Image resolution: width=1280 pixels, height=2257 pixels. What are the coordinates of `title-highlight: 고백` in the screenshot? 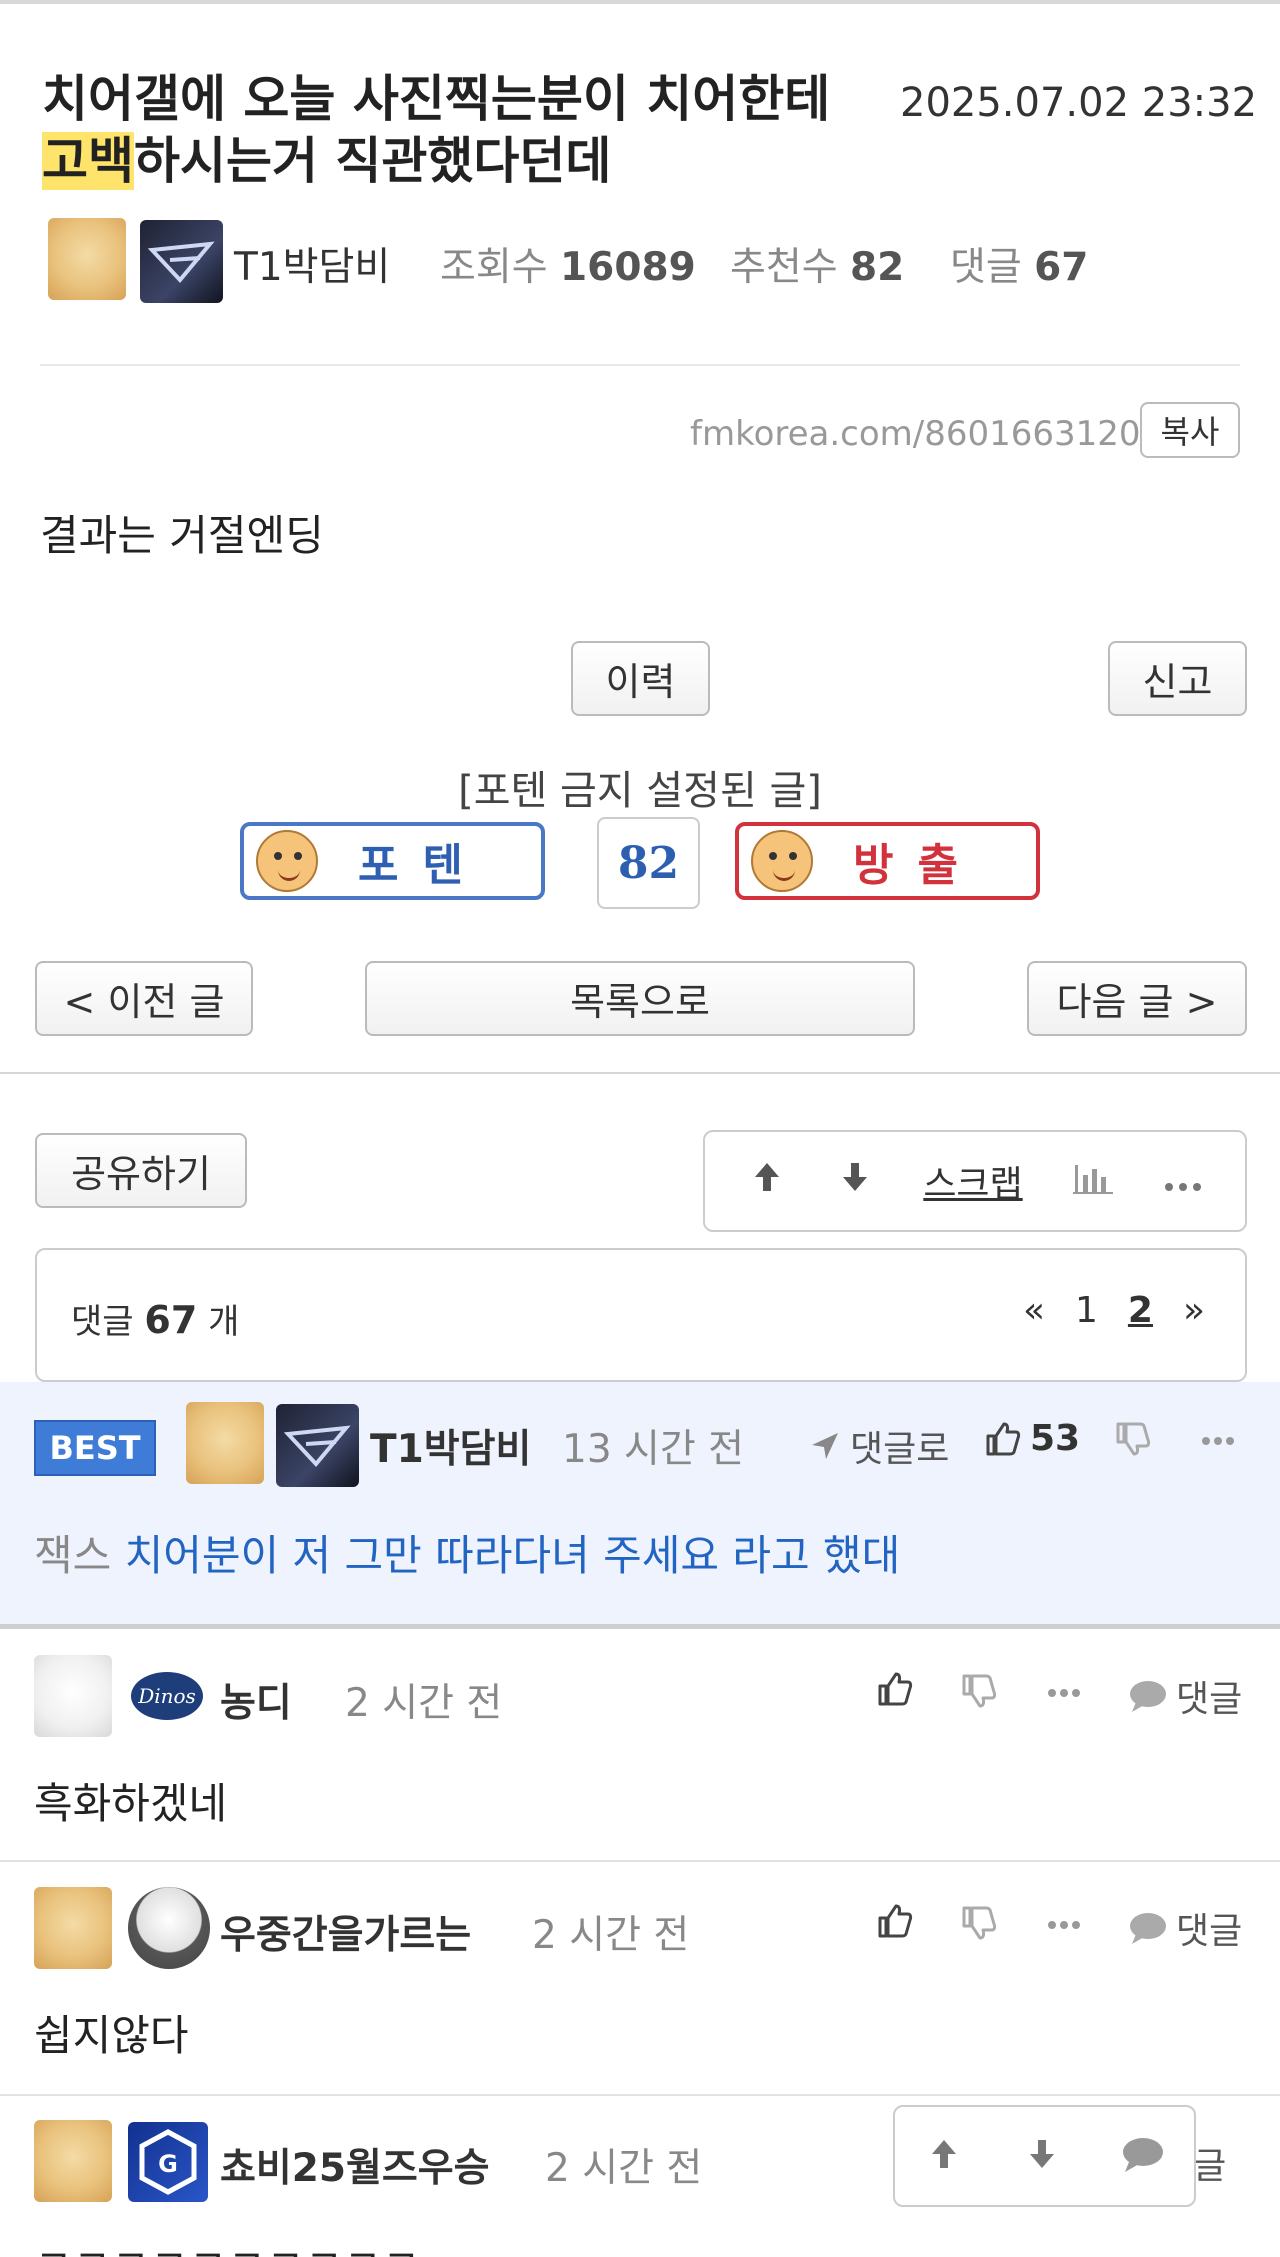 It's located at (88, 161).